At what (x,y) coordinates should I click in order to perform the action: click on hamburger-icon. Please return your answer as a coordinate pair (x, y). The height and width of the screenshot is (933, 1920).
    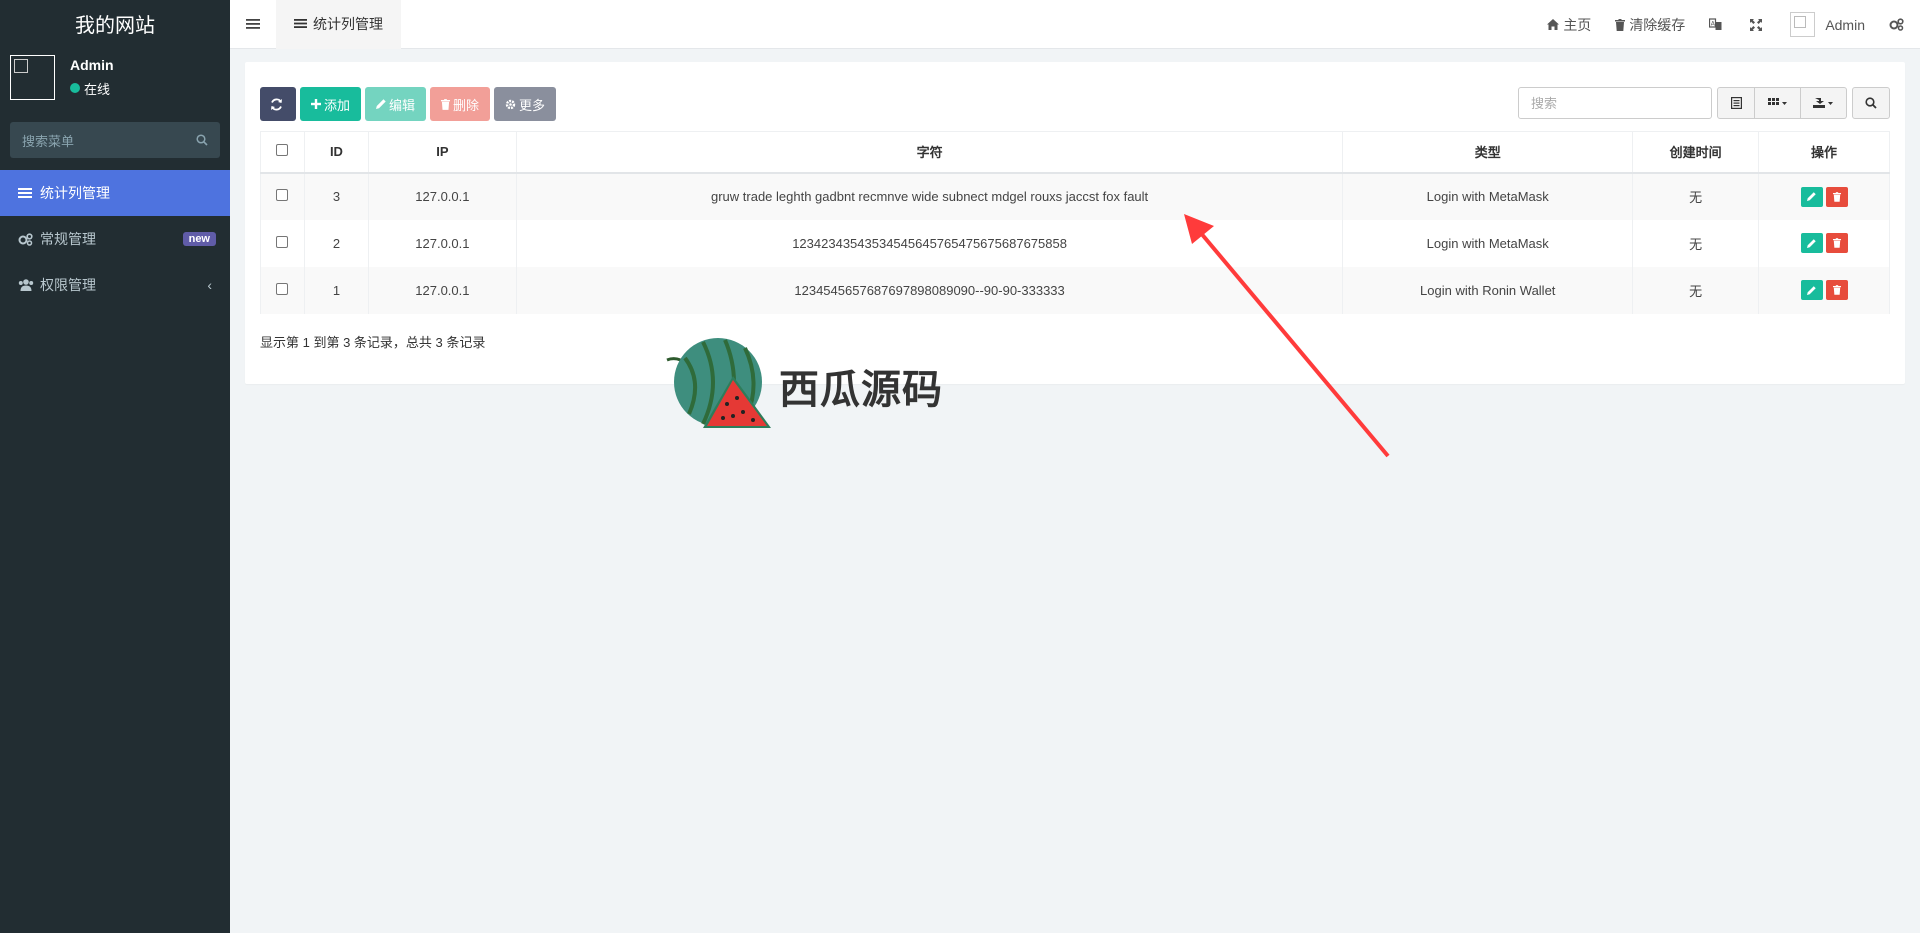
    Looking at the image, I should click on (253, 24).